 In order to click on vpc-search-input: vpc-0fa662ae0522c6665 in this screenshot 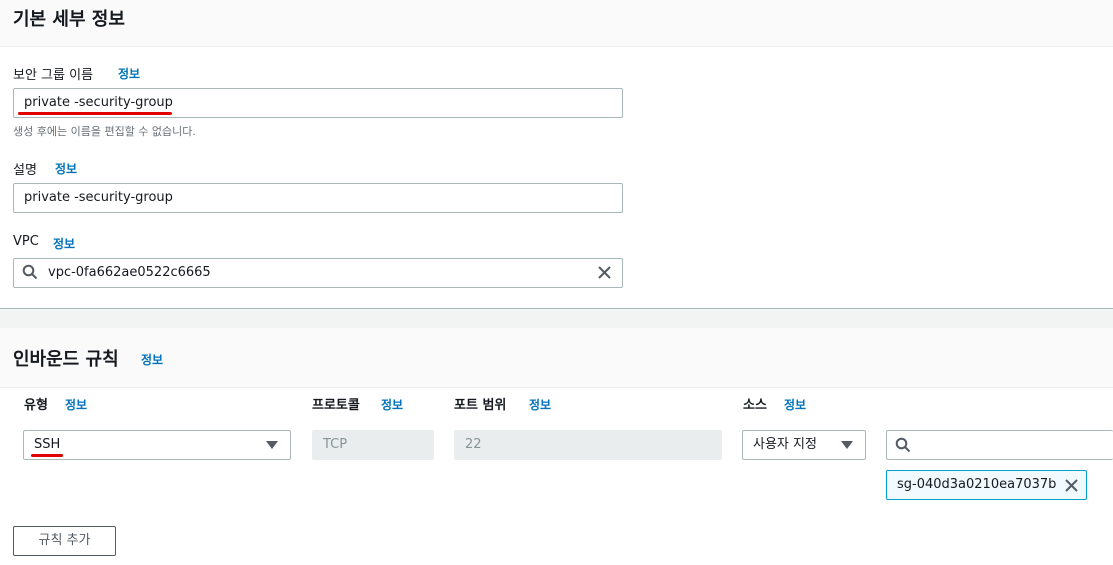, I will do `click(318, 273)`.